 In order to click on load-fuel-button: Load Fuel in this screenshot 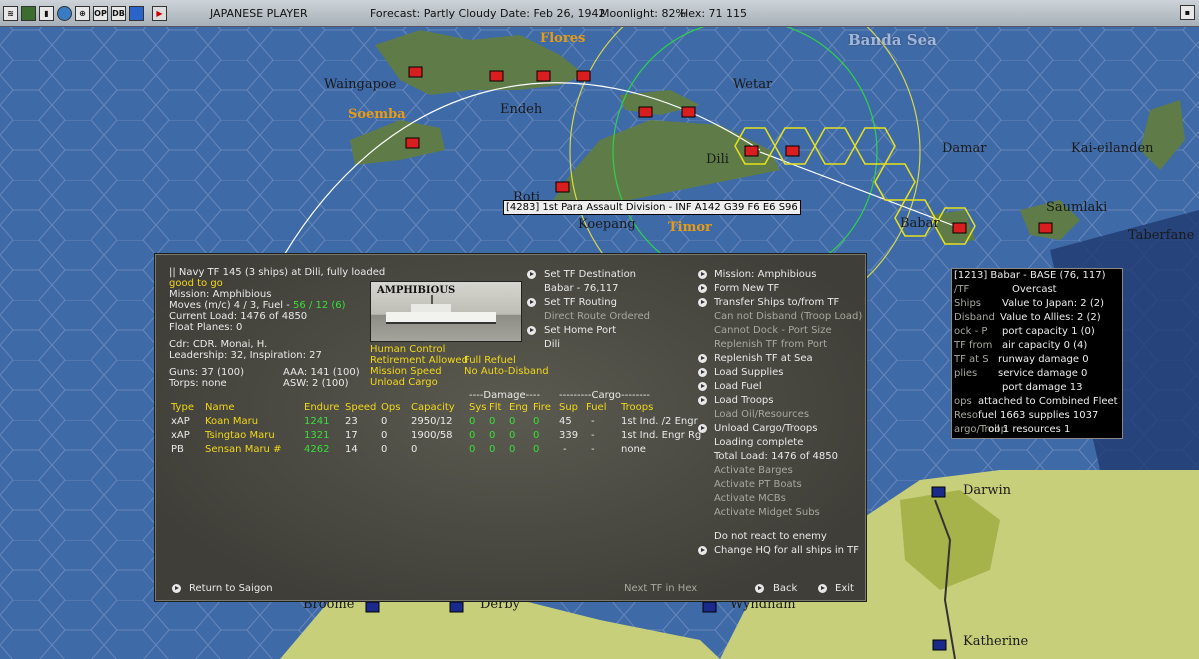, I will do `click(738, 387)`.